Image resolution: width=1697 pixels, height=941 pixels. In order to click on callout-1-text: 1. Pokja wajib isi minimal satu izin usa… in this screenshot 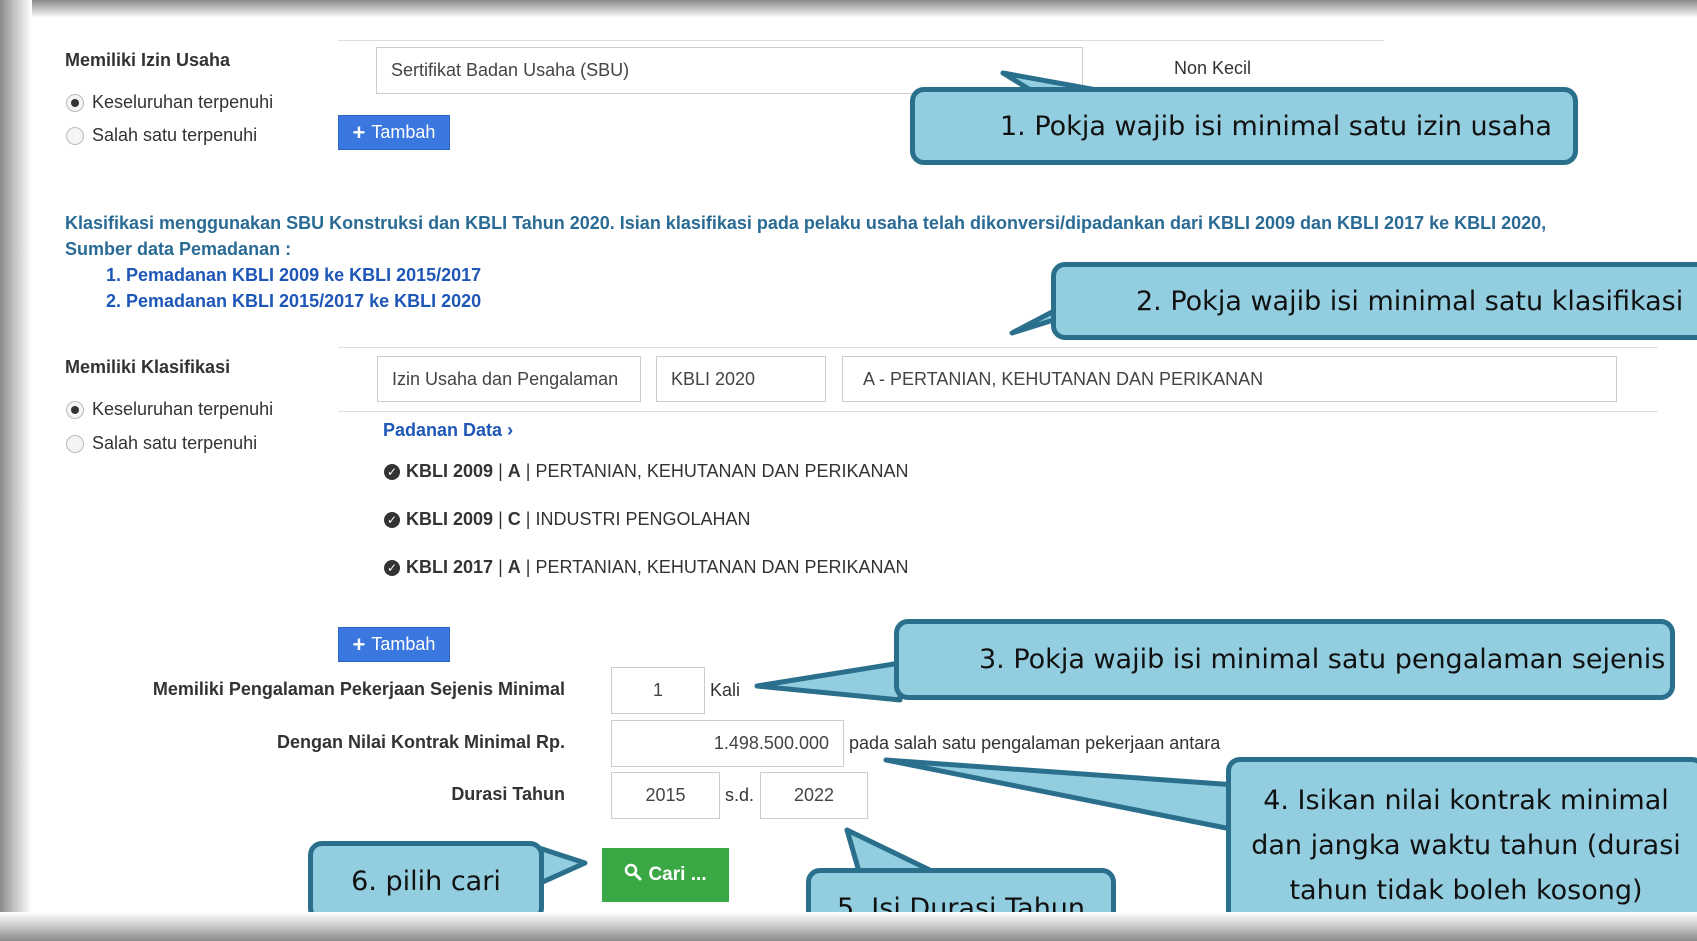, I will do `click(1276, 126)`.